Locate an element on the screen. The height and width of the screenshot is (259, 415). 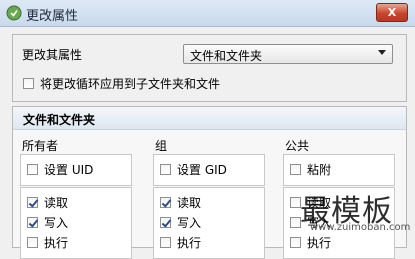
others-group-title: 公共 is located at coordinates (297, 146).